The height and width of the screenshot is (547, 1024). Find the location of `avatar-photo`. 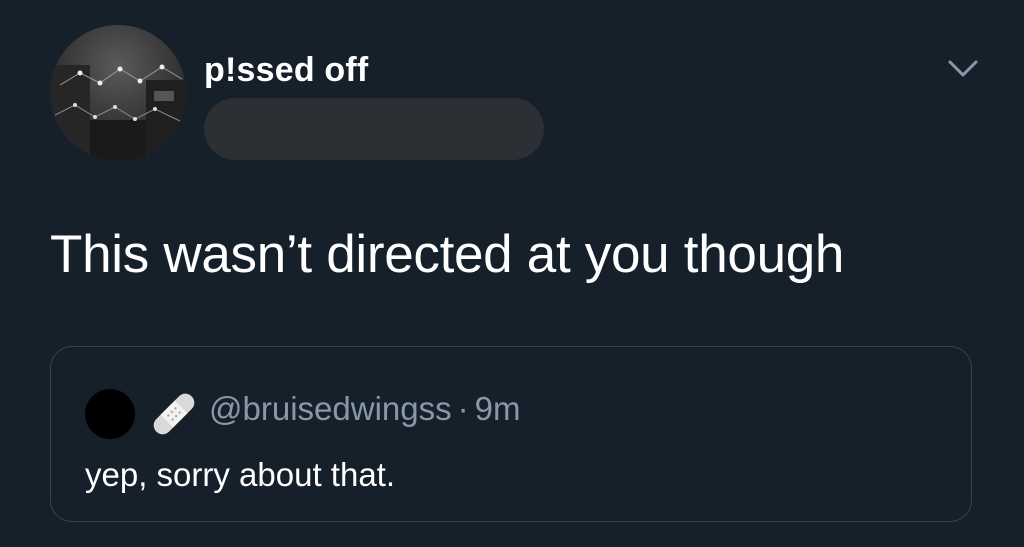

avatar-photo is located at coordinates (118, 93).